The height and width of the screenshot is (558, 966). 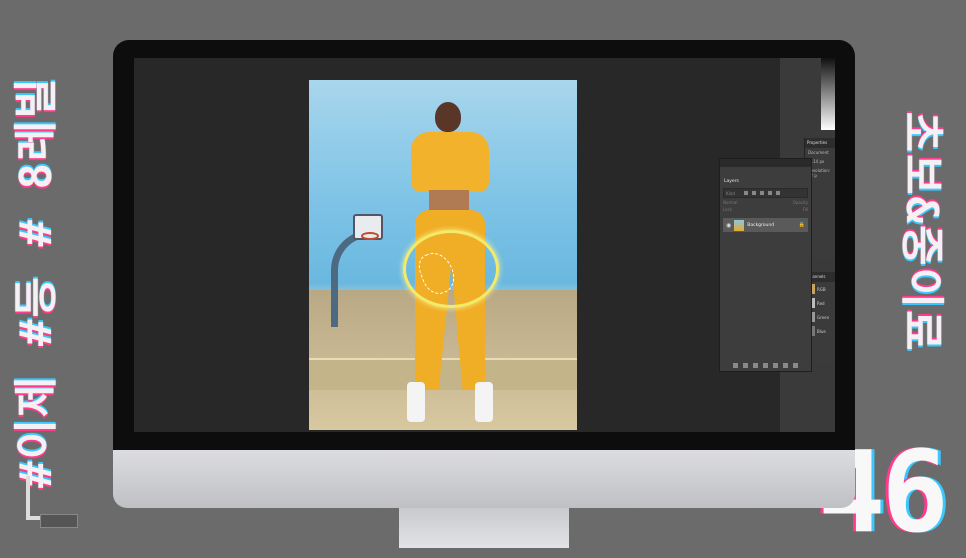 What do you see at coordinates (370, 236) in the screenshot?
I see `basketball-rim` at bounding box center [370, 236].